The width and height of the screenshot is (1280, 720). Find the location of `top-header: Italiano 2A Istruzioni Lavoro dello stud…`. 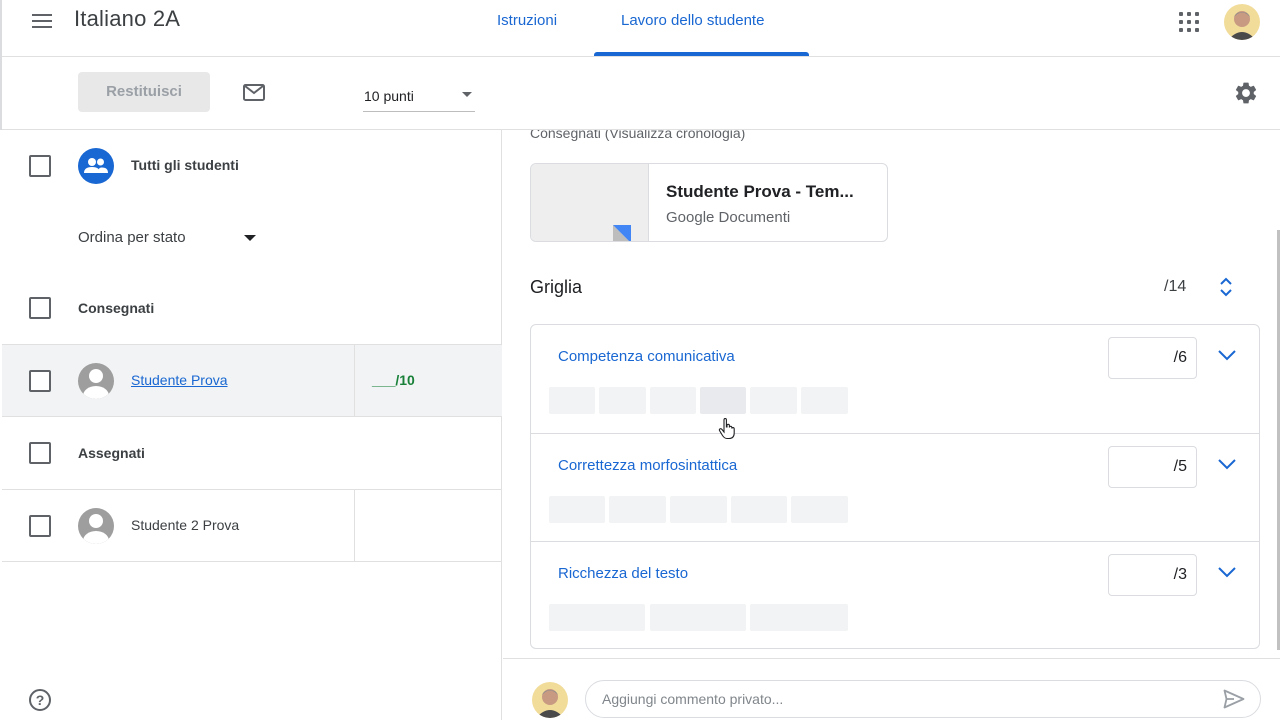

top-header: Italiano 2A Istruzioni Lavoro dello stud… is located at coordinates (640, 28).